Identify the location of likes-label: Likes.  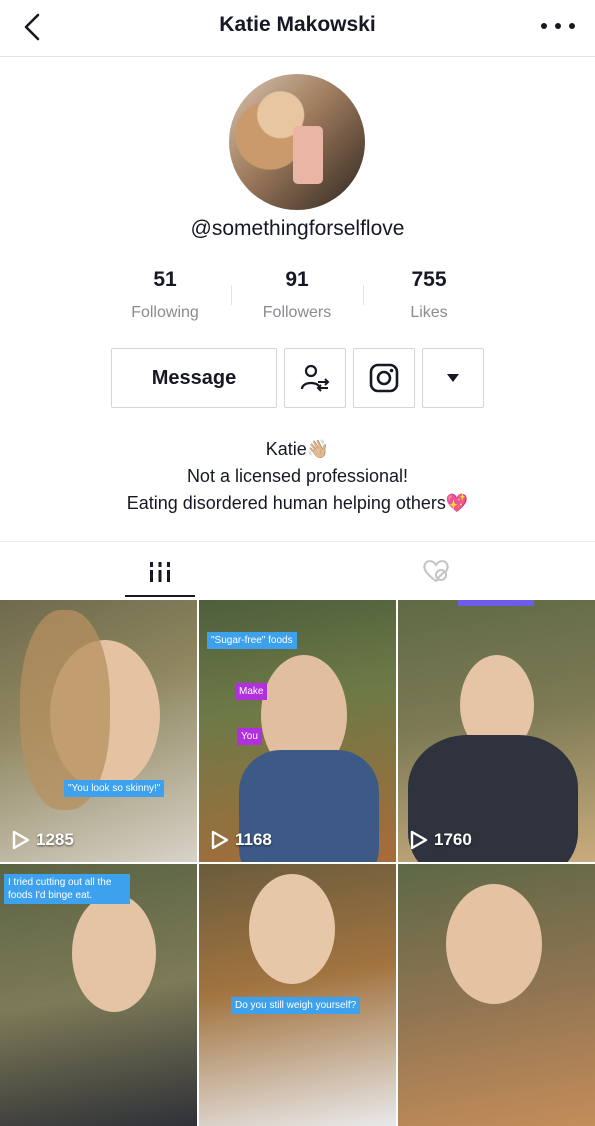
(429, 312).